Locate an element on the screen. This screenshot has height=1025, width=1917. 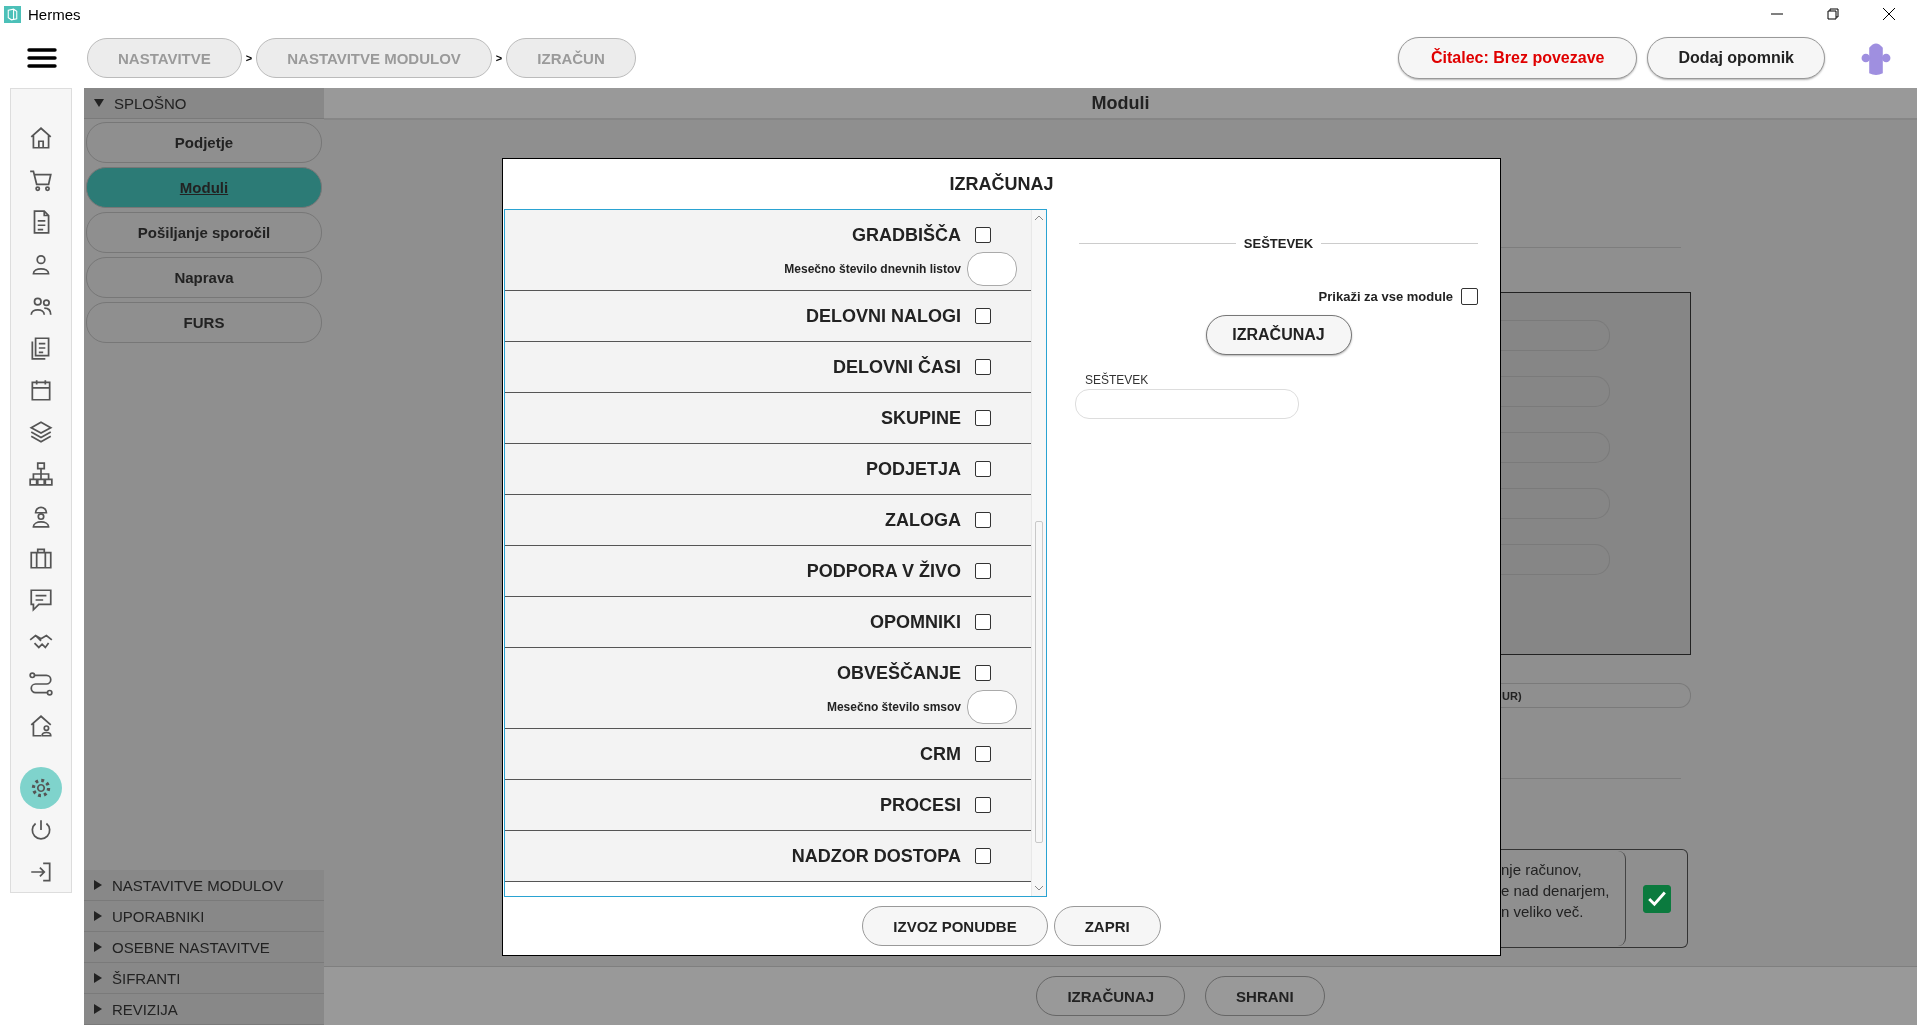
dialog-title: IZRAČUNAJ is located at coordinates (1001, 184).